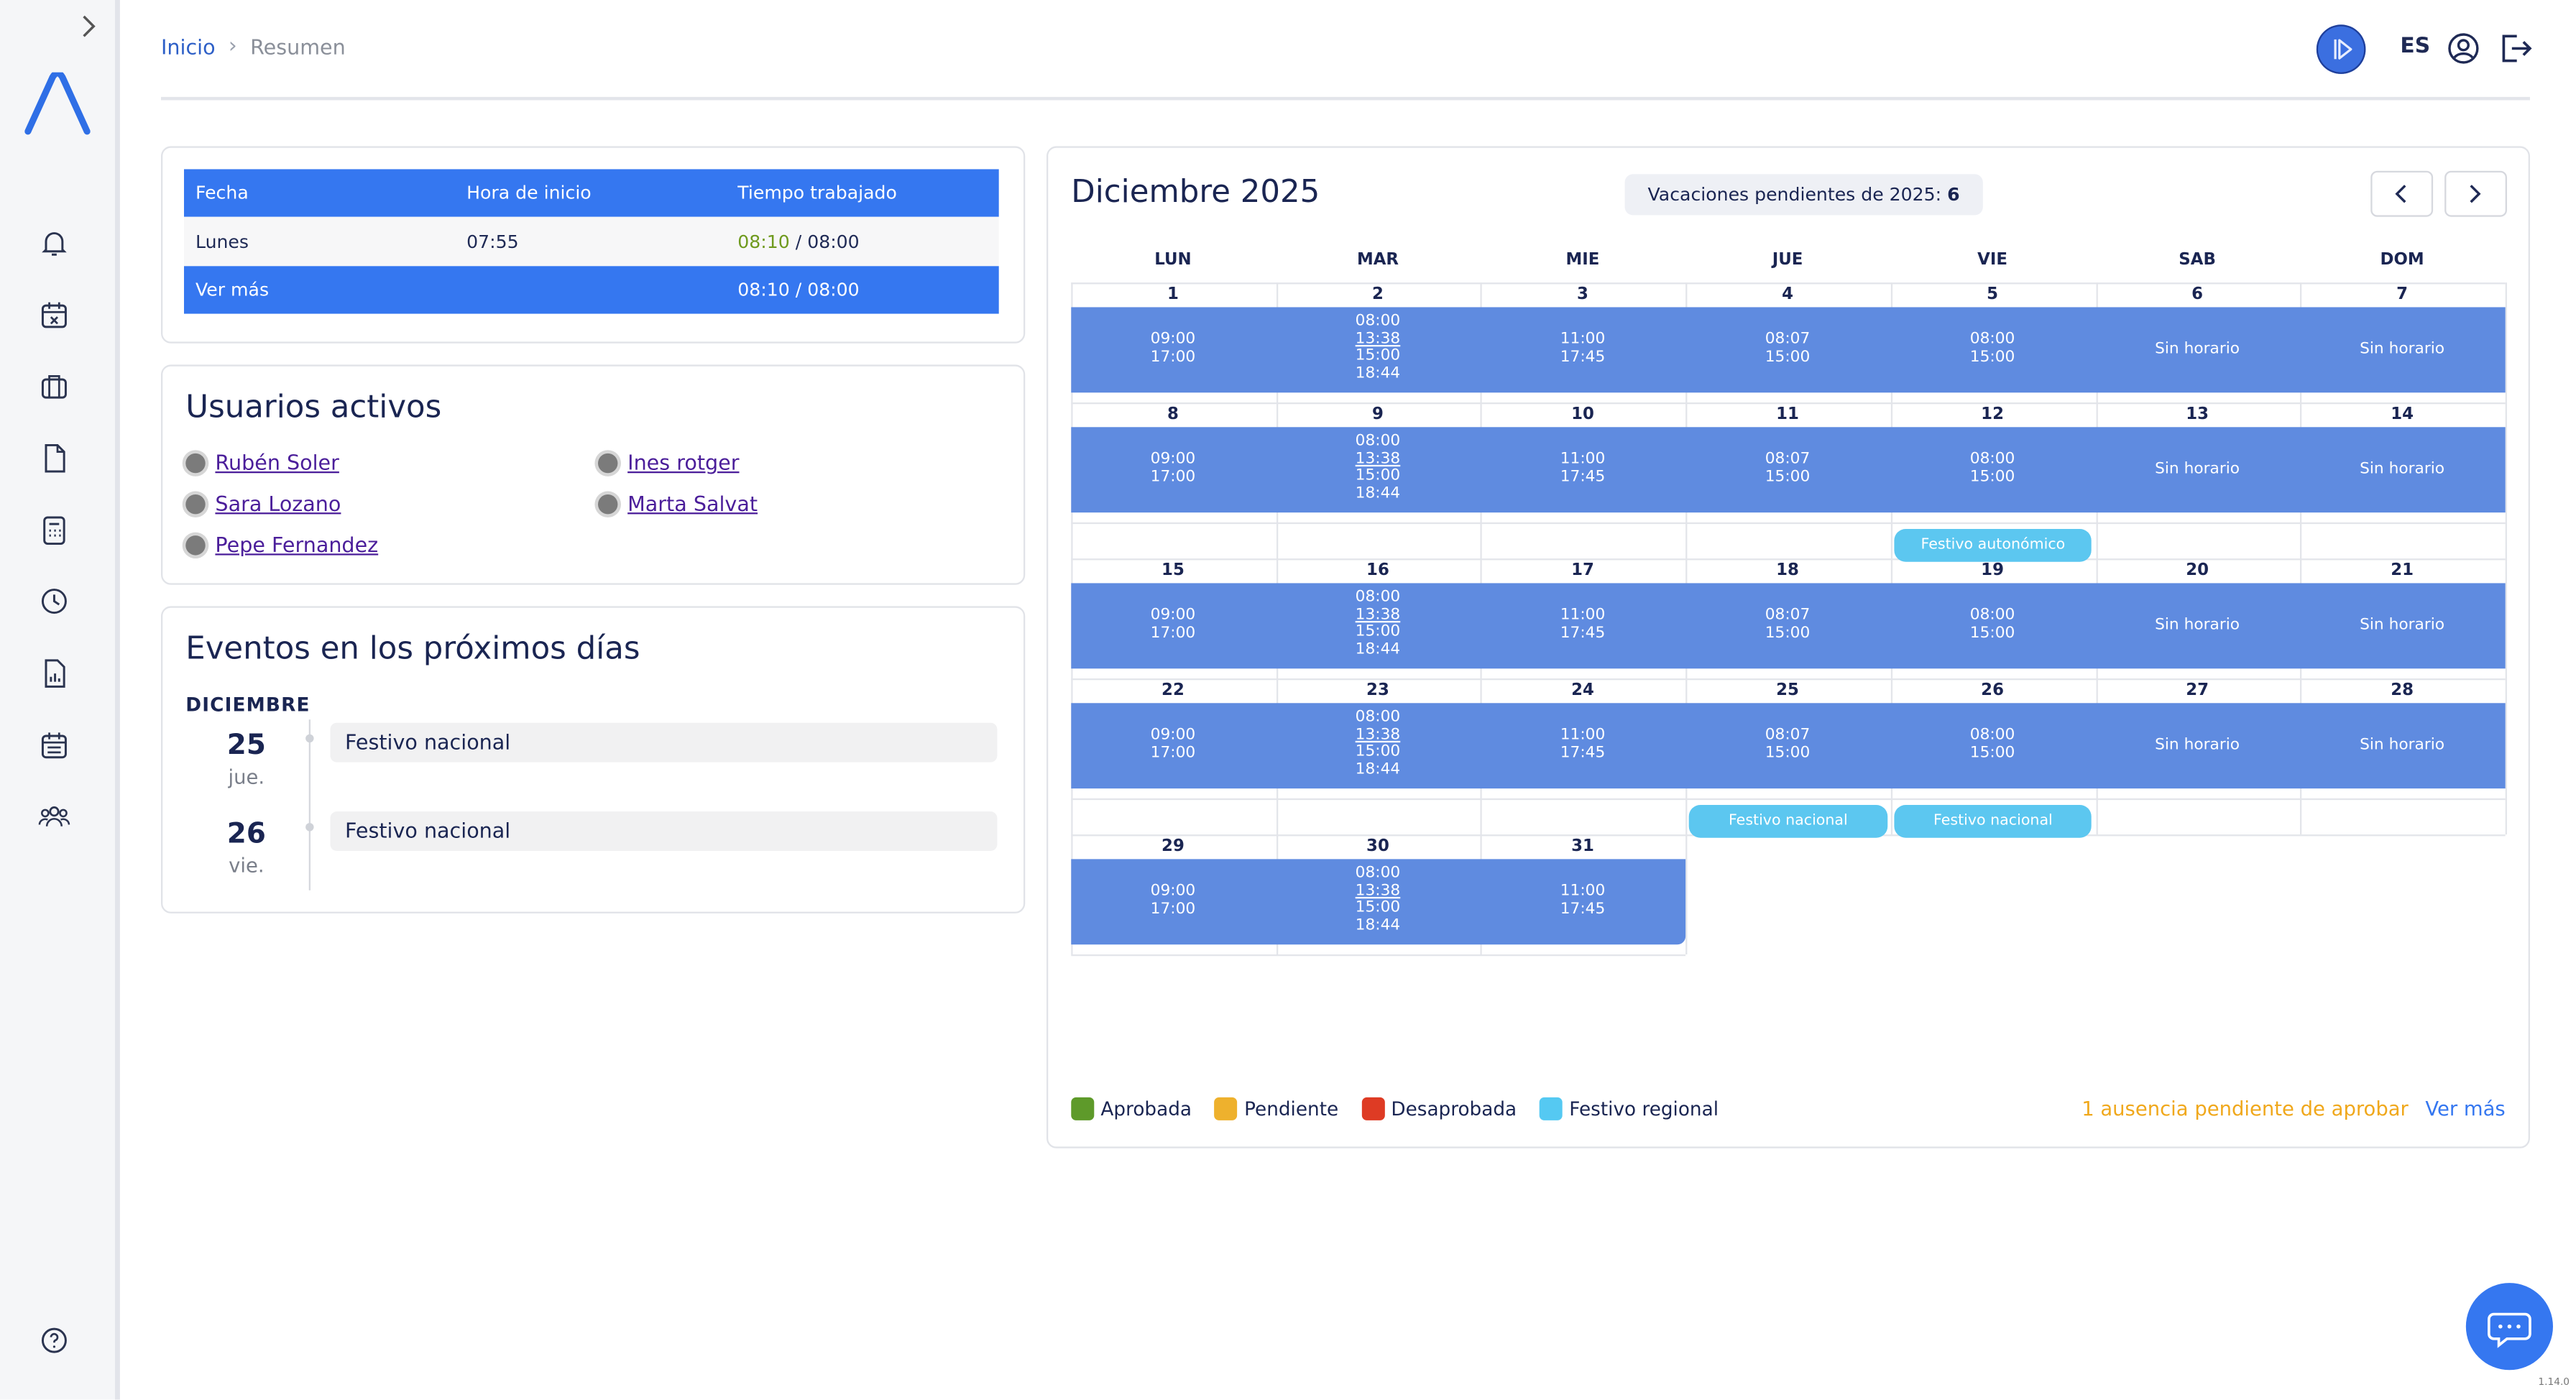 Image resolution: width=2576 pixels, height=1400 pixels. What do you see at coordinates (88, 26) in the screenshot?
I see `expand-sidebar-icon` at bounding box center [88, 26].